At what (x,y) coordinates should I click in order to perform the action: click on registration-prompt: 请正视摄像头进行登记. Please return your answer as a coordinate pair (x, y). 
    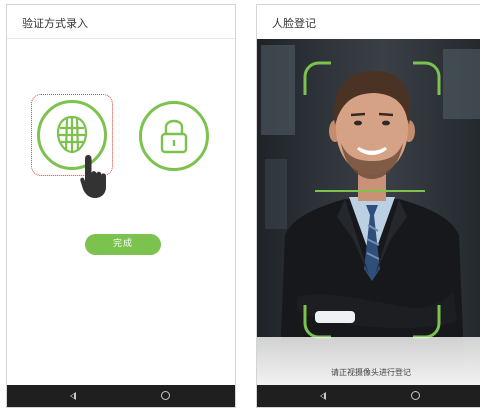
    Looking at the image, I should click on (371, 372).